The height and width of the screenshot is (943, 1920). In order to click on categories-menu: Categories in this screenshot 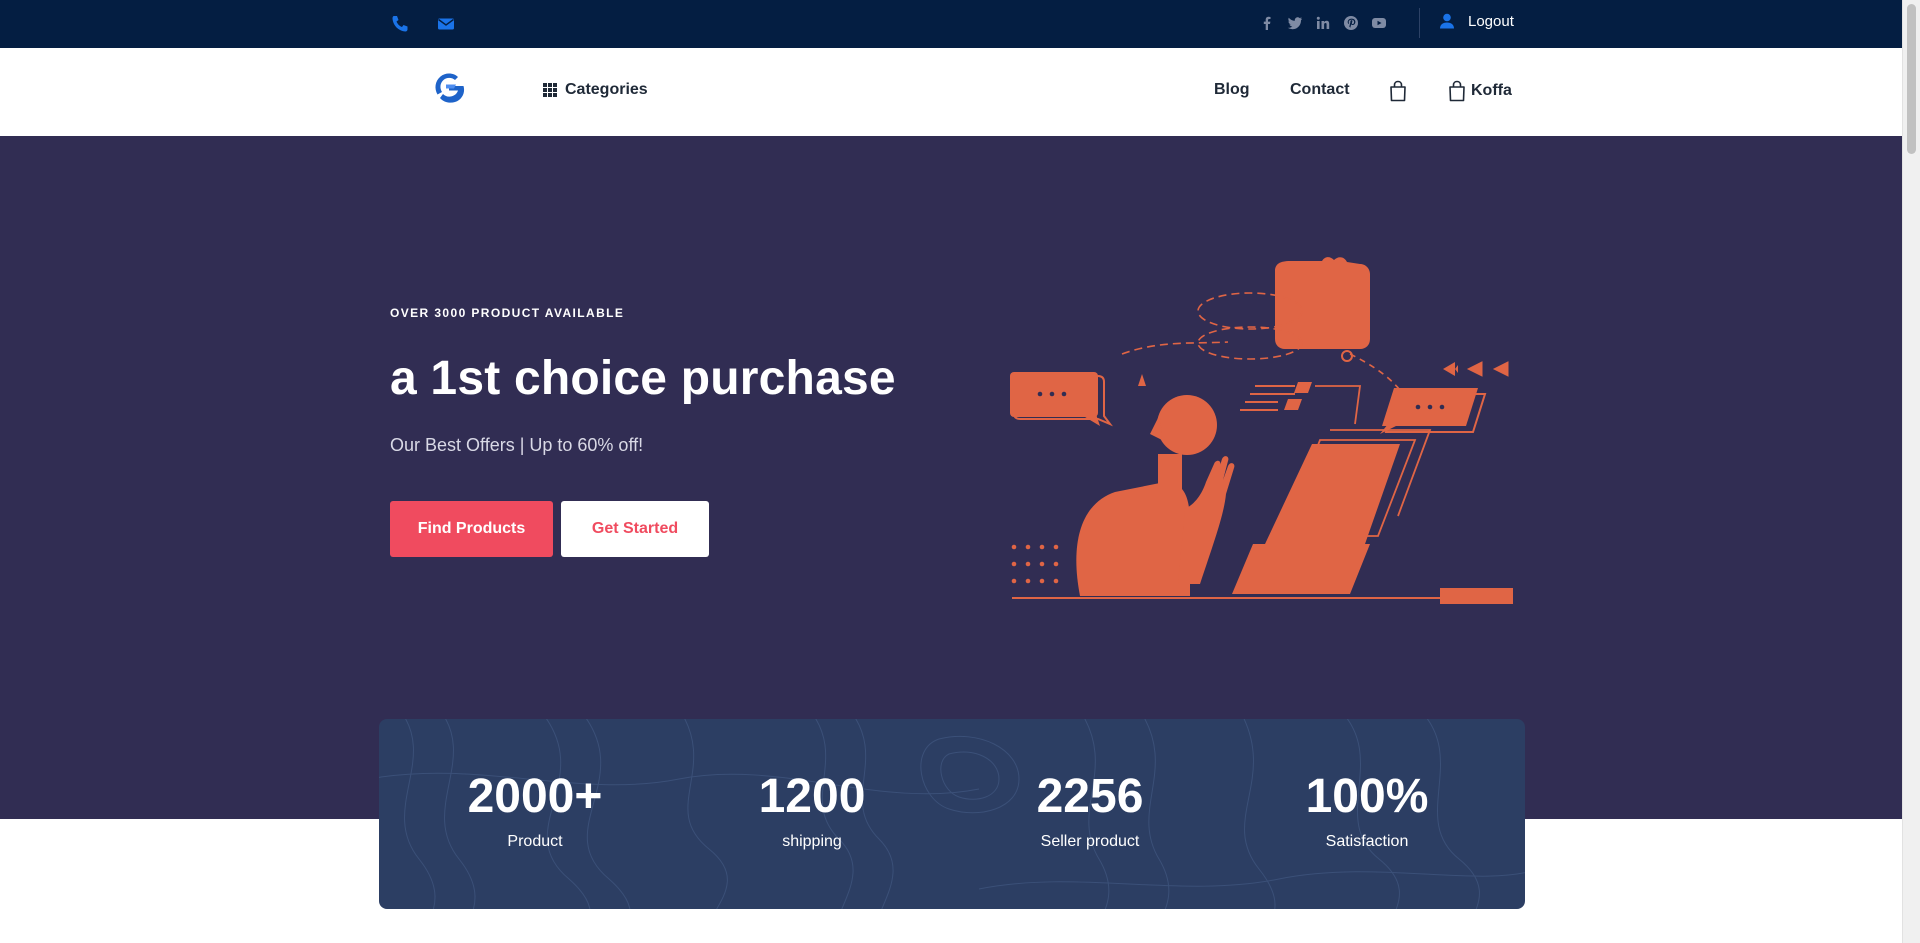, I will do `click(595, 90)`.